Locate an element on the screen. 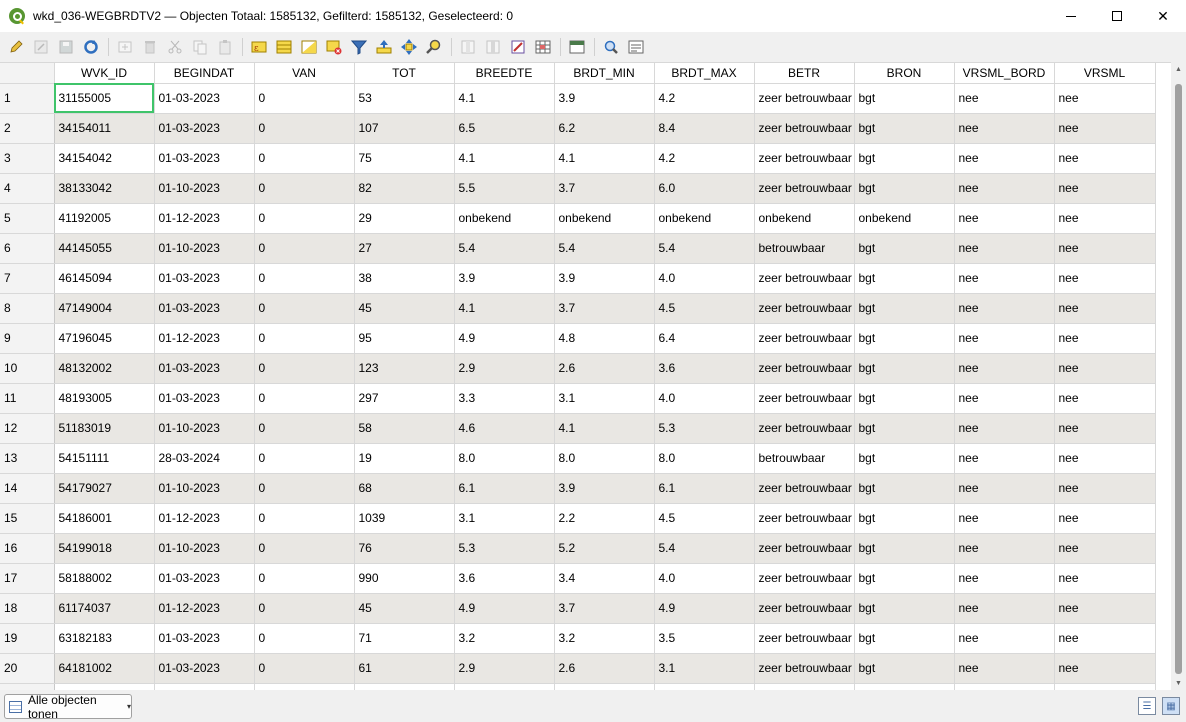 This screenshot has width=1186, height=722. move-selection-top-icon is located at coordinates (384, 47).